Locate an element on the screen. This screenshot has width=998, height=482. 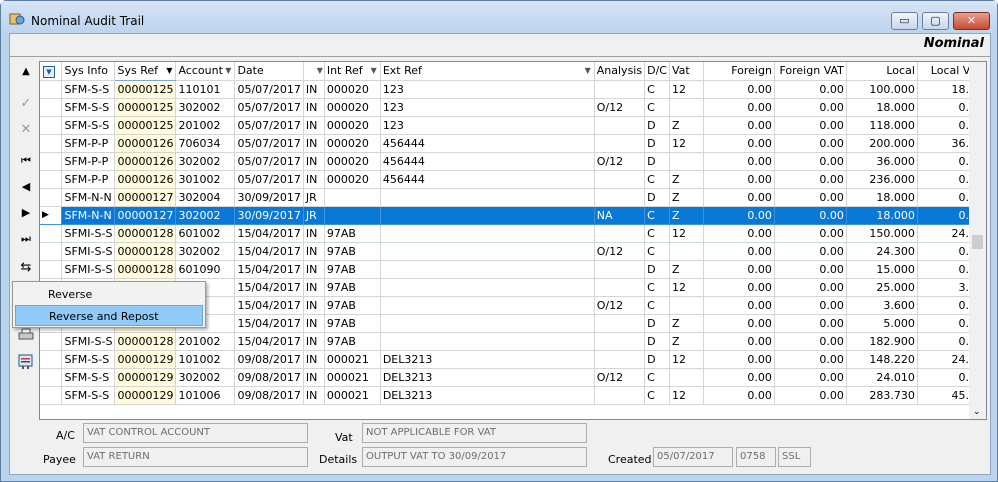
cell-sys-ref: 00000129 is located at coordinates (145, 377).